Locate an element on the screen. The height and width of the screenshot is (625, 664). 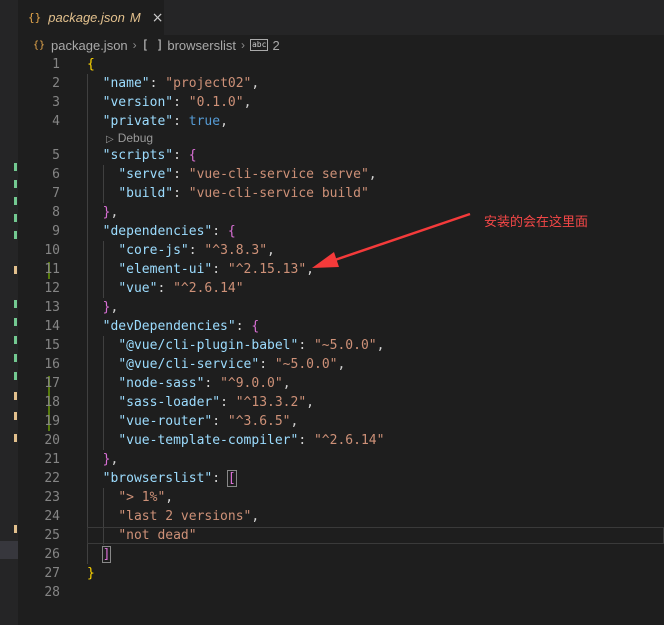
annotation-arrow is located at coordinates (391, 240).